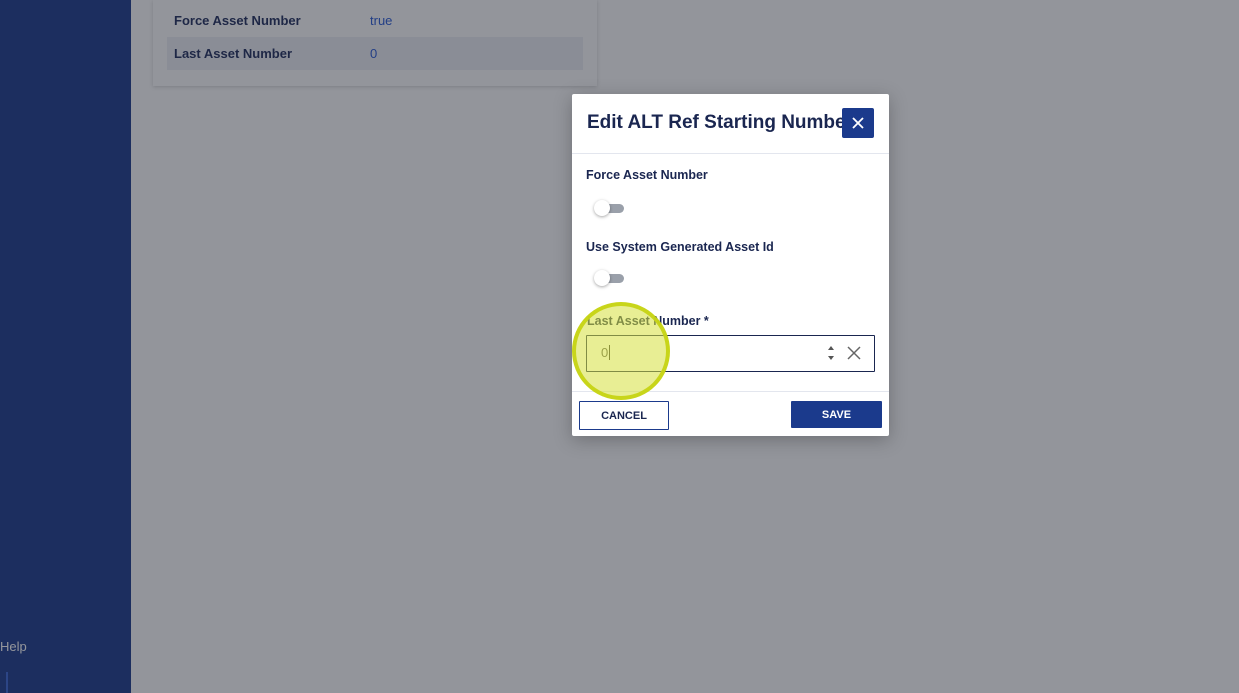 This screenshot has width=1239, height=693. I want to click on dialog-header: Edit ALT Ref Starting Number, so click(730, 124).